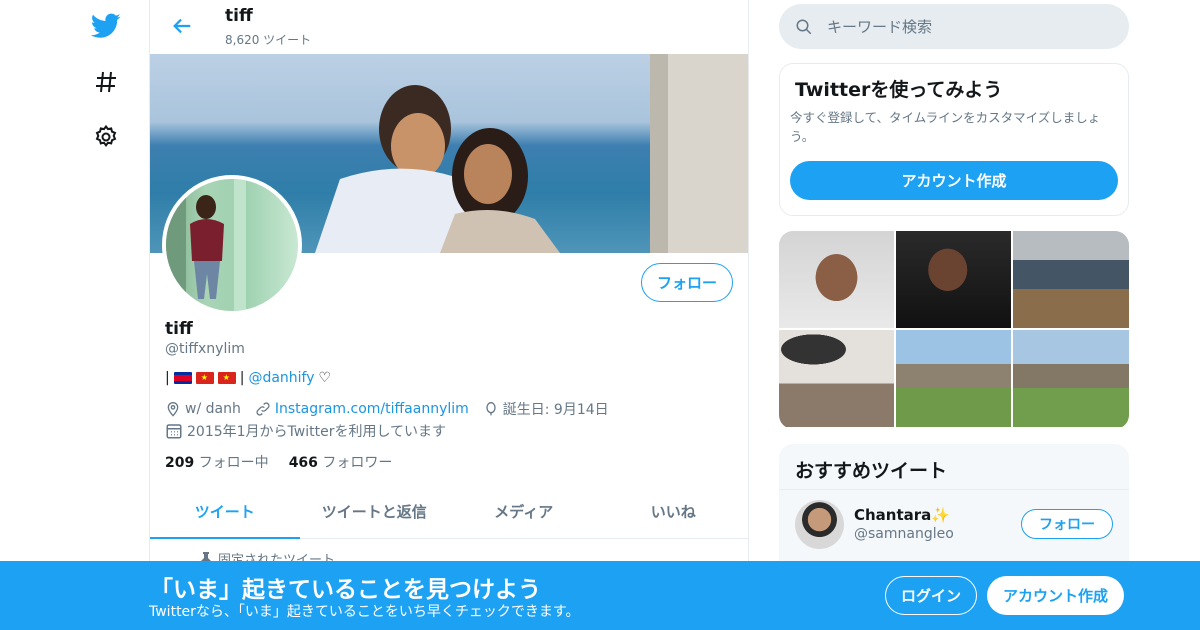  I want to click on tab-tweets-and-replies: ツイートと返信, so click(375, 511).